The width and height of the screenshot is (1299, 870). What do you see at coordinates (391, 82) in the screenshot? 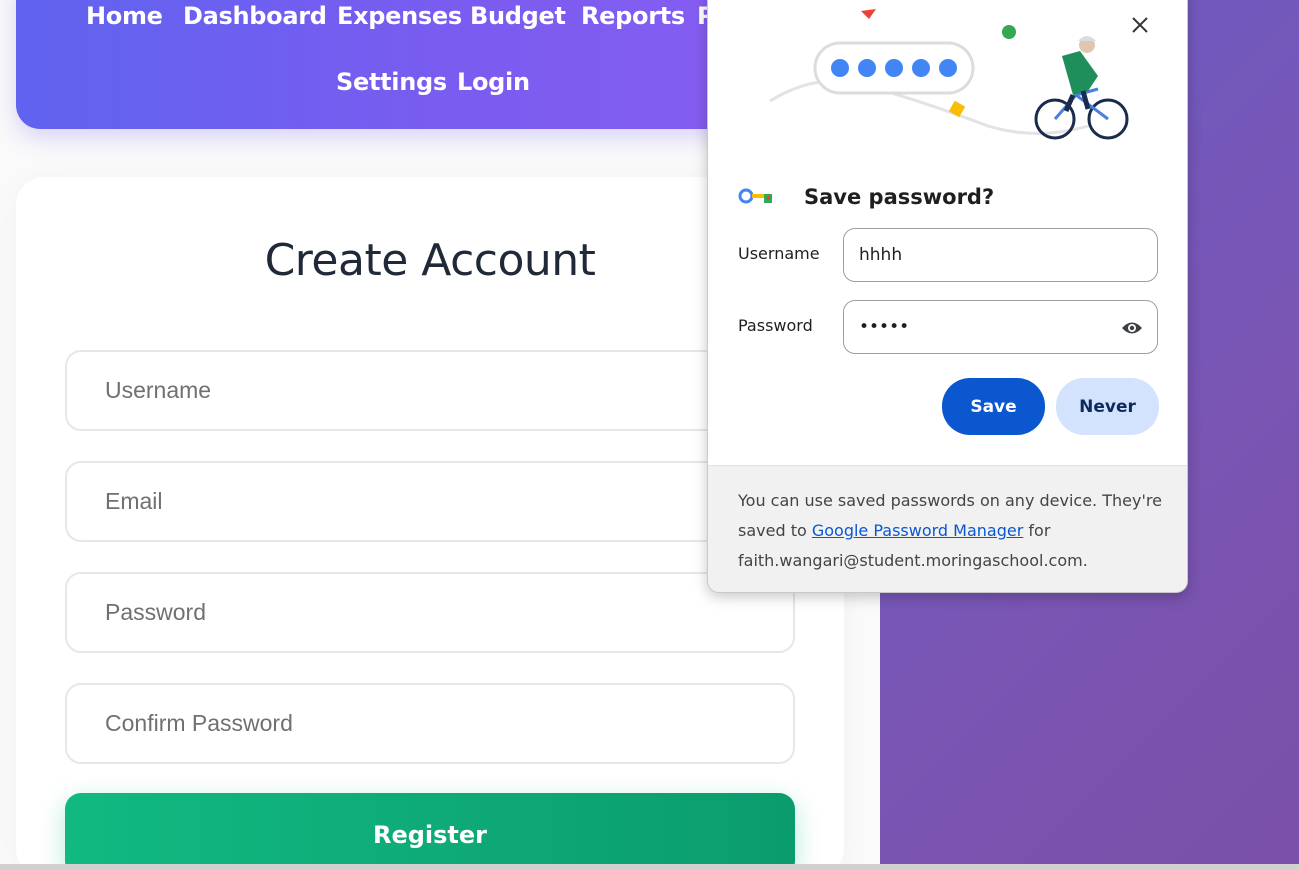
I see `nav-link-settings: Settings` at bounding box center [391, 82].